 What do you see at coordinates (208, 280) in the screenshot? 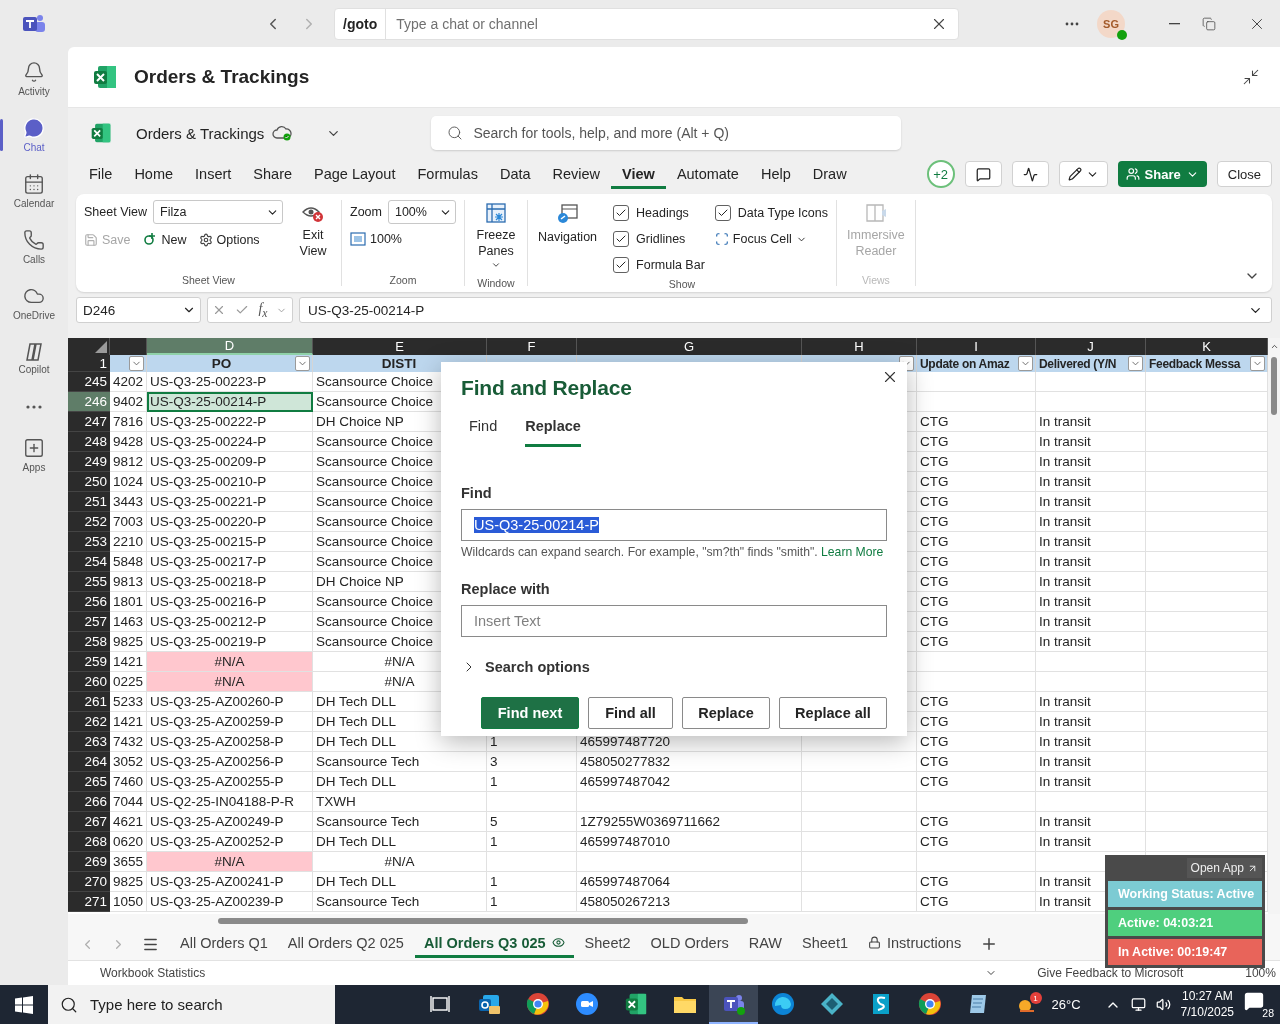
I see `group-label: Sheet View` at bounding box center [208, 280].